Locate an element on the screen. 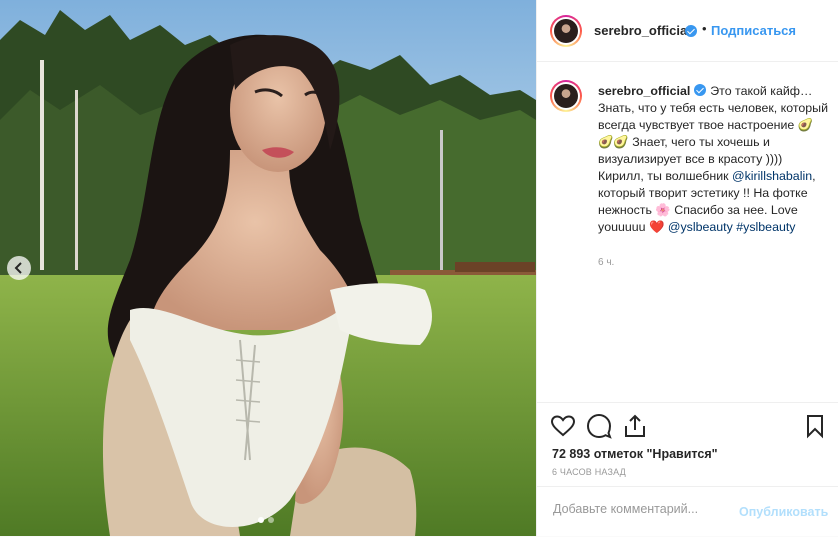 The image size is (838, 537). mention-link: @kirillshabalin is located at coordinates (772, 176).